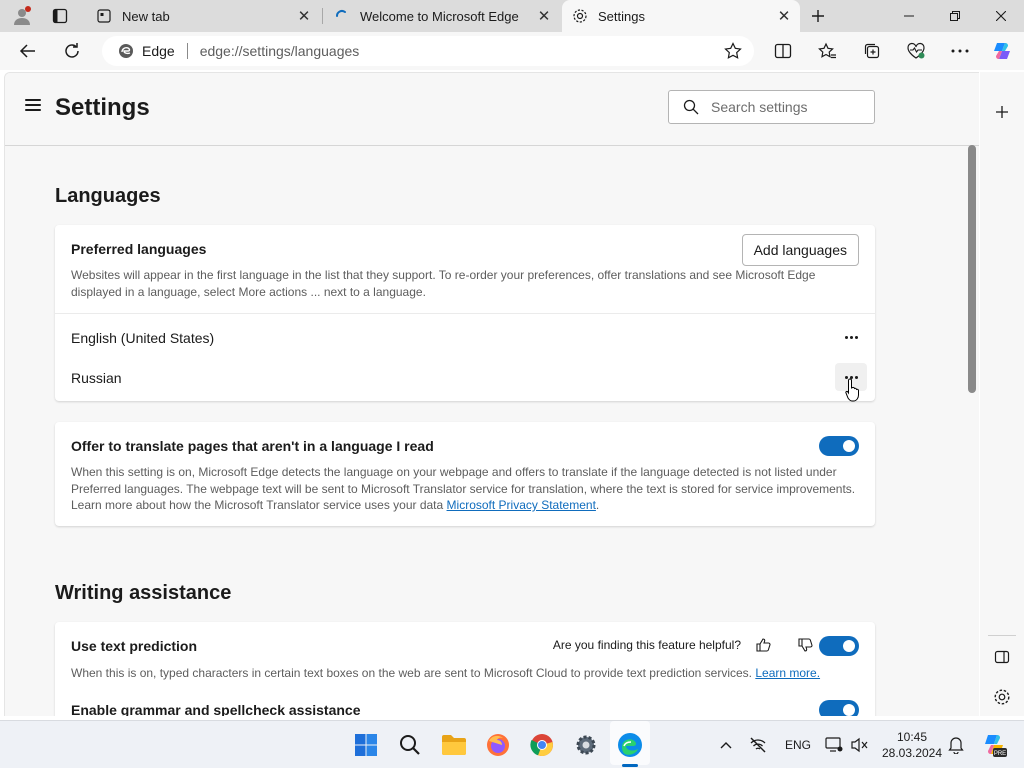  I want to click on scrollbar-thumb, so click(972, 269).